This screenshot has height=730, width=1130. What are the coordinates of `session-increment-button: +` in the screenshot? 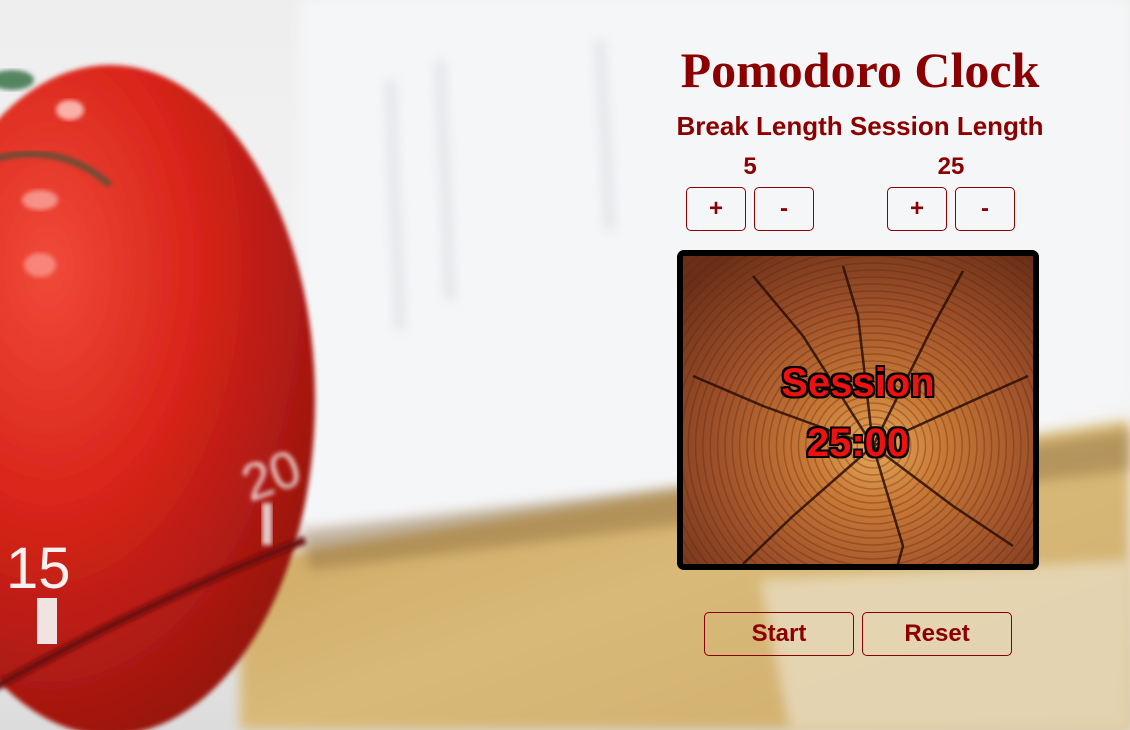 It's located at (917, 209).